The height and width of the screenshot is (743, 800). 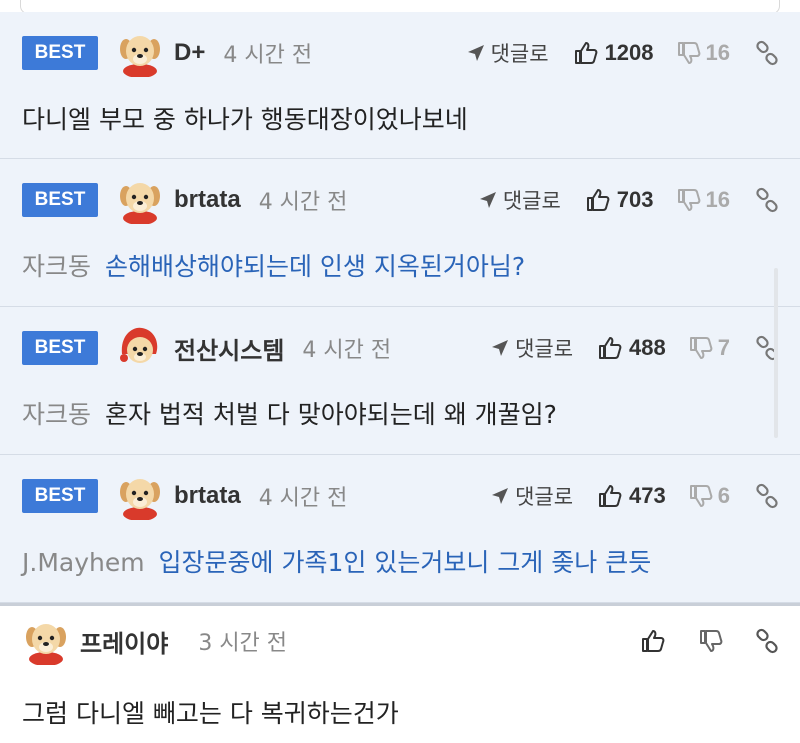 What do you see at coordinates (401, 53) in the screenshot?
I see `comment-header: BEST D+ 4 시간 전 댓글로 1208 16` at bounding box center [401, 53].